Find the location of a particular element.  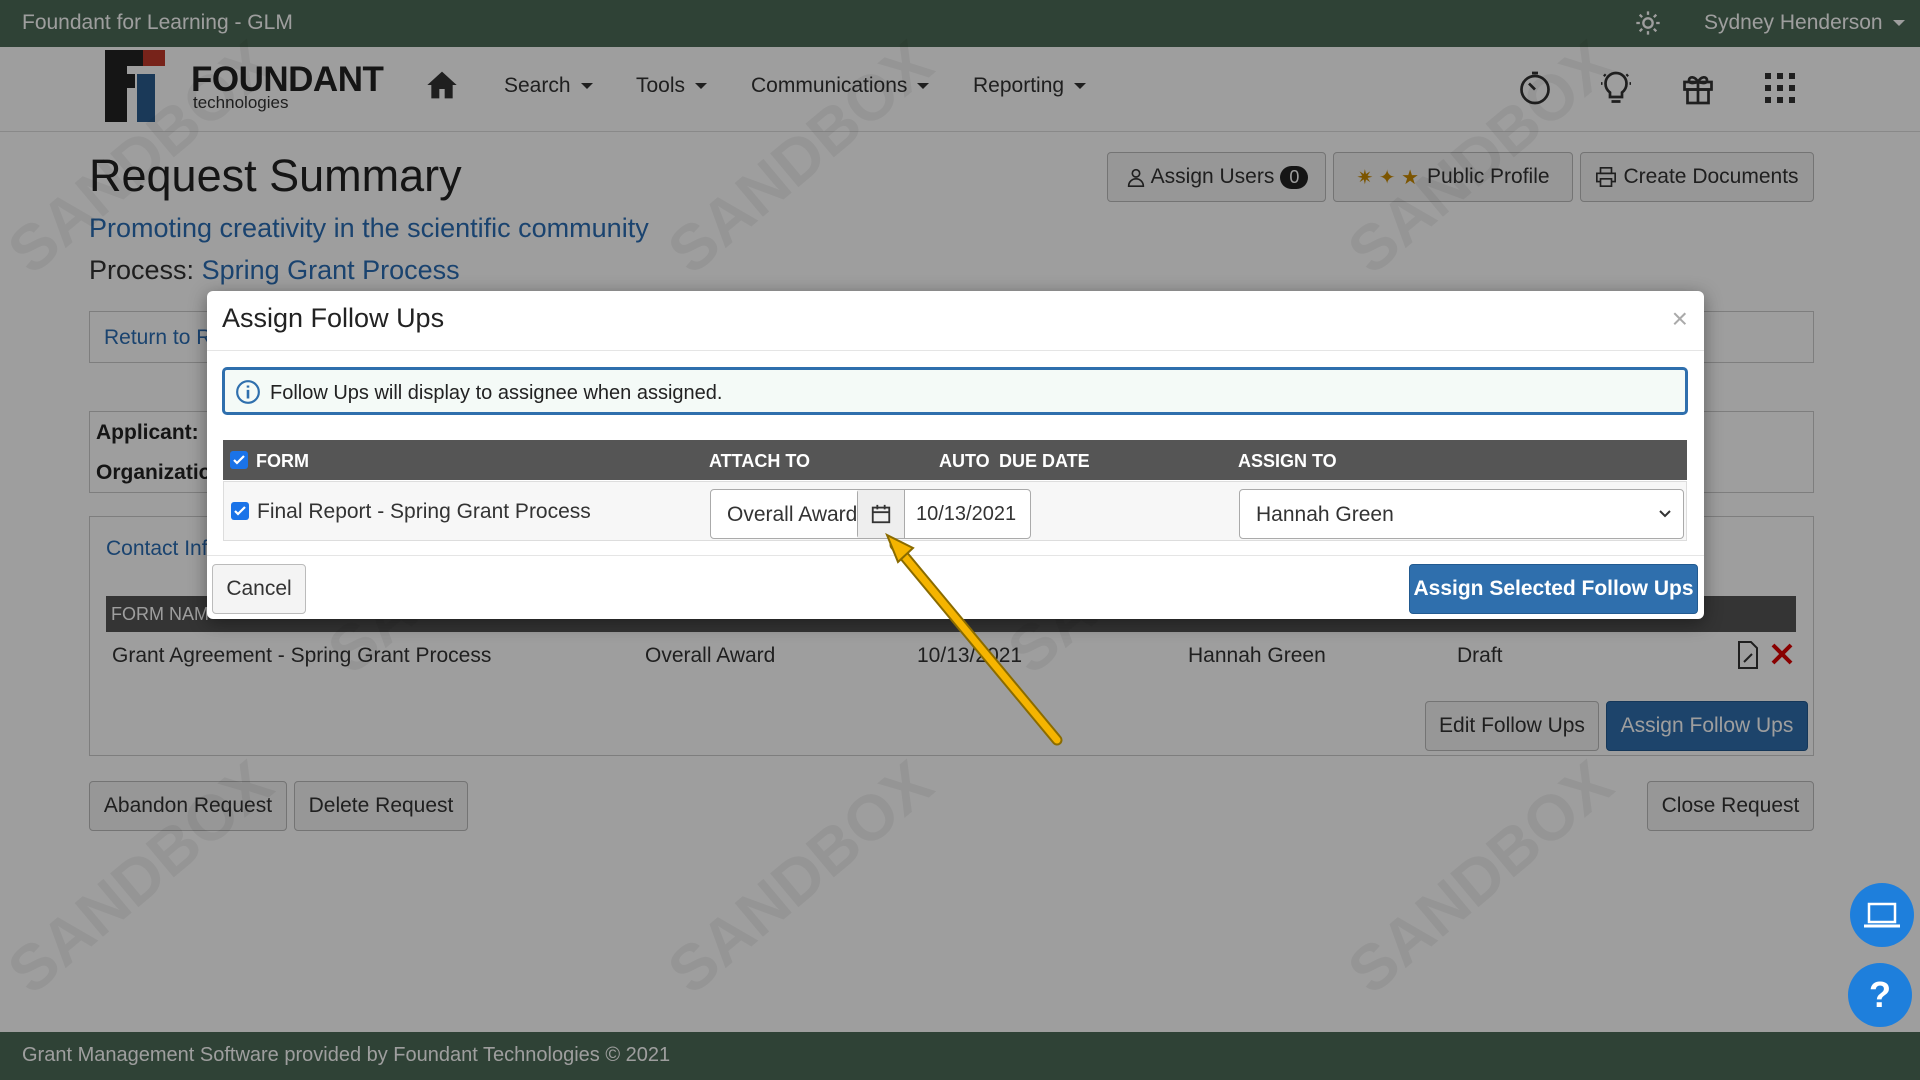

row-form-name: Final Report - Spring Grant Process is located at coordinates (424, 511).